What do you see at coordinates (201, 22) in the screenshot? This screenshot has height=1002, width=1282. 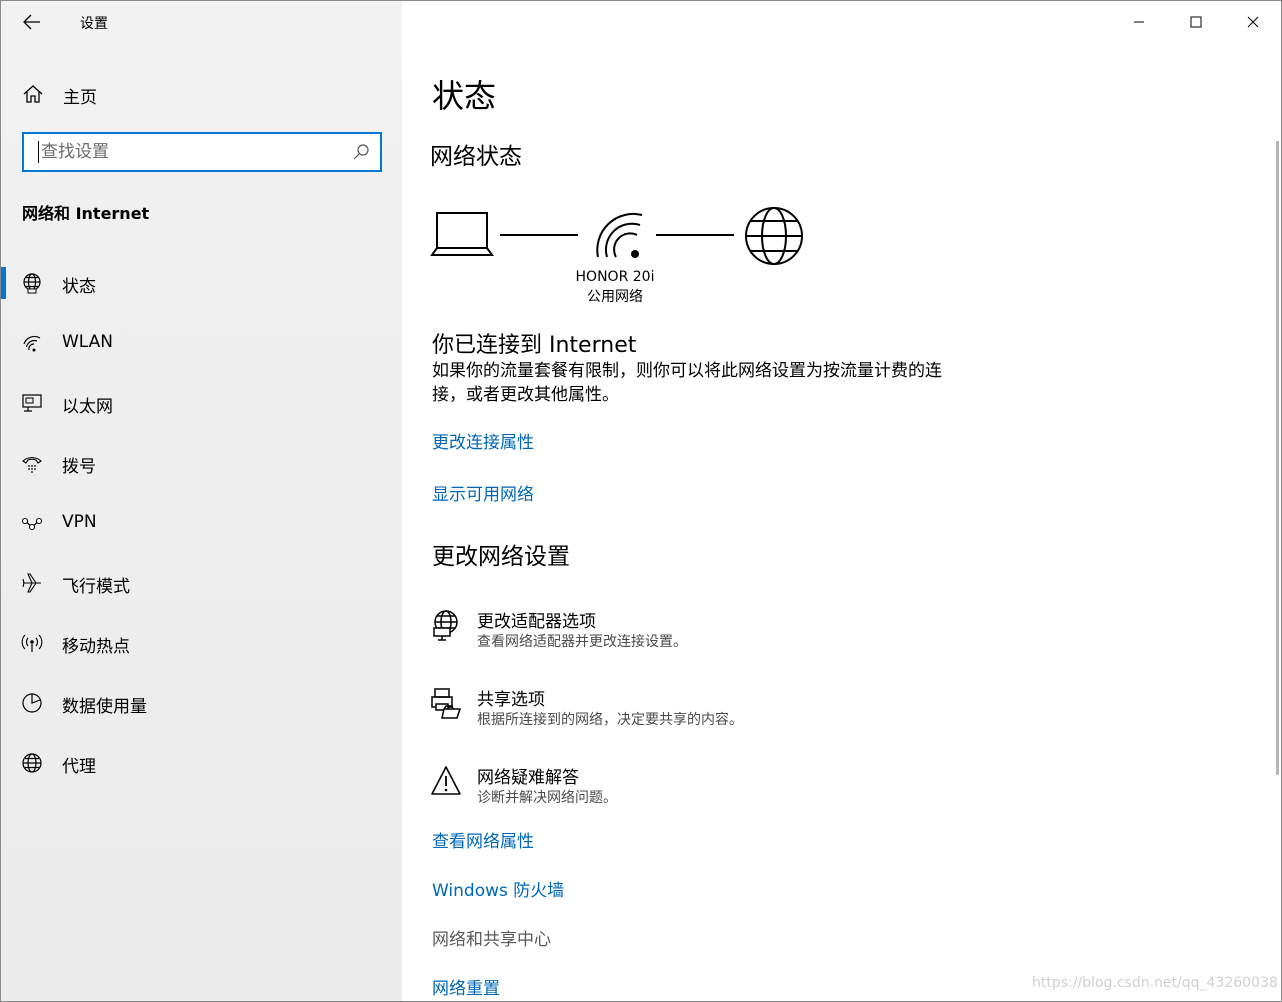 I see `title-bar: 设置` at bounding box center [201, 22].